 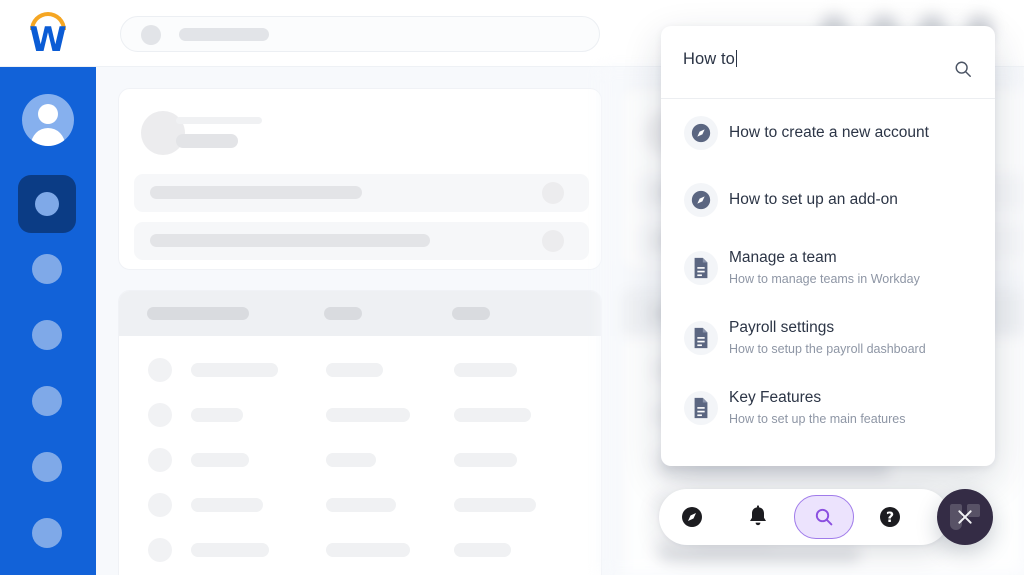 I want to click on result-subtitle: How to set up the main features, so click(x=817, y=419).